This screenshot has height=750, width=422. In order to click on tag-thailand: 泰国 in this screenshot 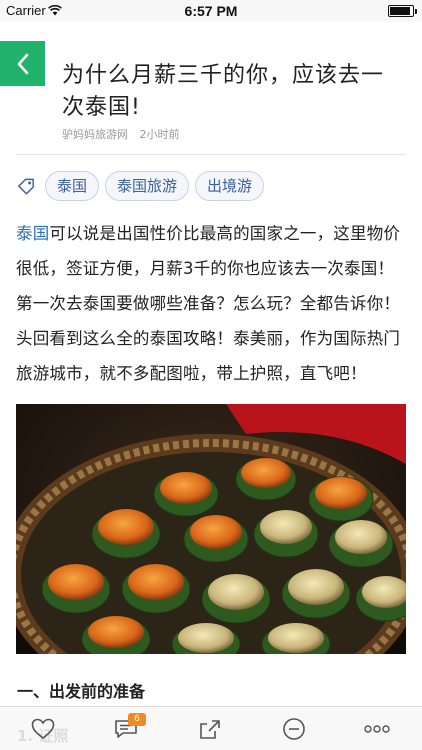, I will do `click(72, 186)`.